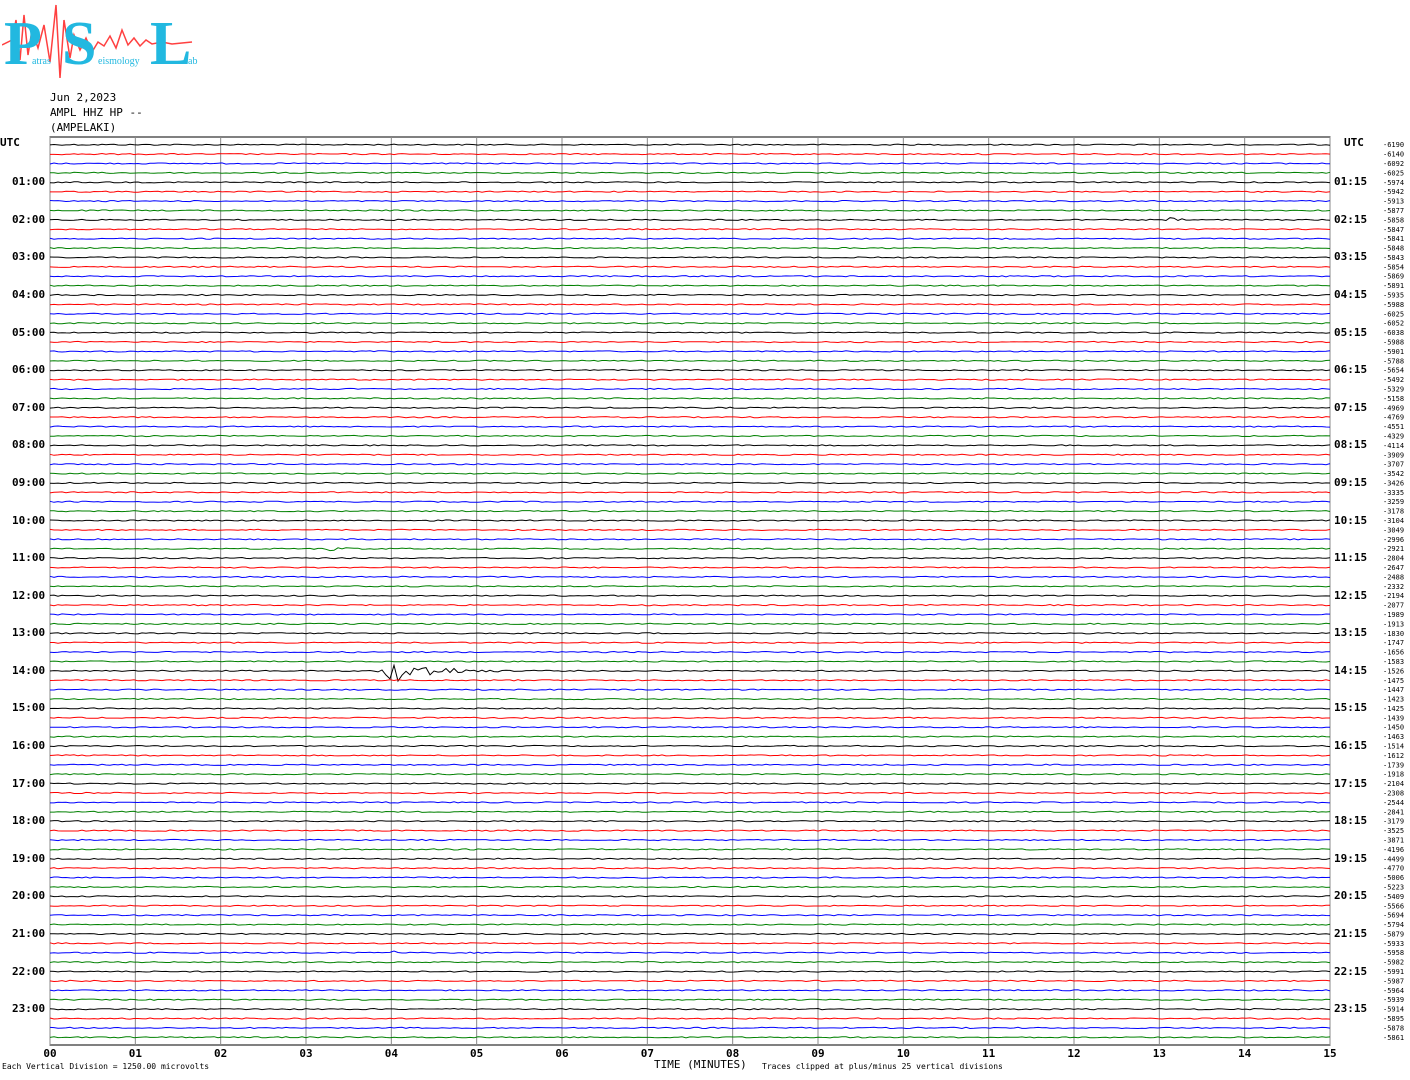 The height and width of the screenshot is (1080, 1410). What do you see at coordinates (1245, 1053) in the screenshot?
I see `x-tick-label: 14` at bounding box center [1245, 1053].